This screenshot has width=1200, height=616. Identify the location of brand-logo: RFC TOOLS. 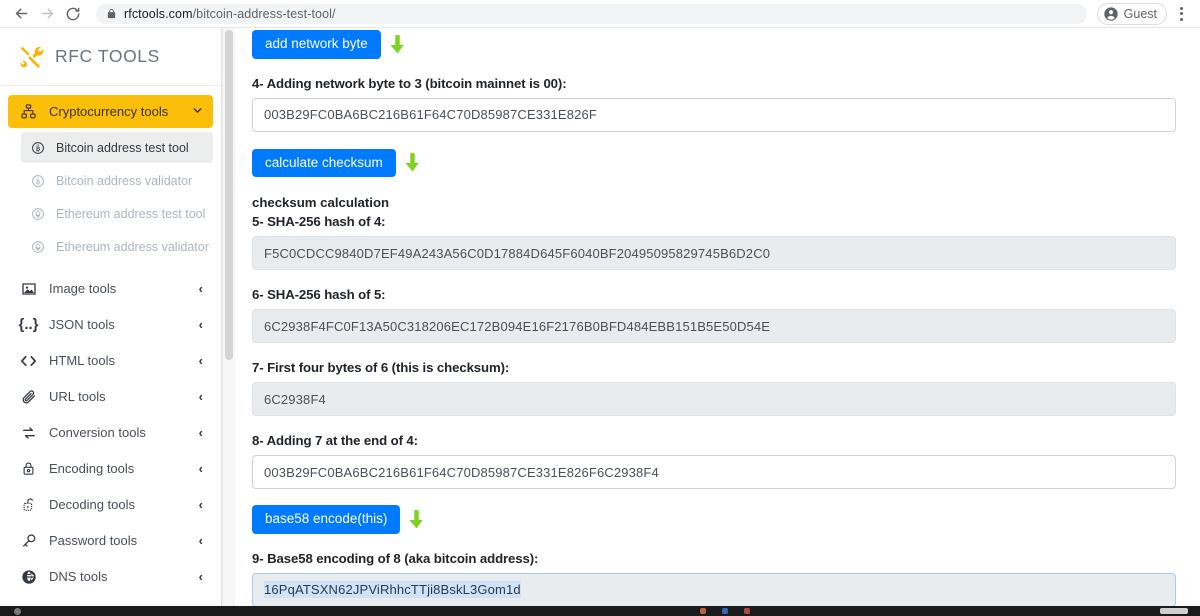
(110, 57).